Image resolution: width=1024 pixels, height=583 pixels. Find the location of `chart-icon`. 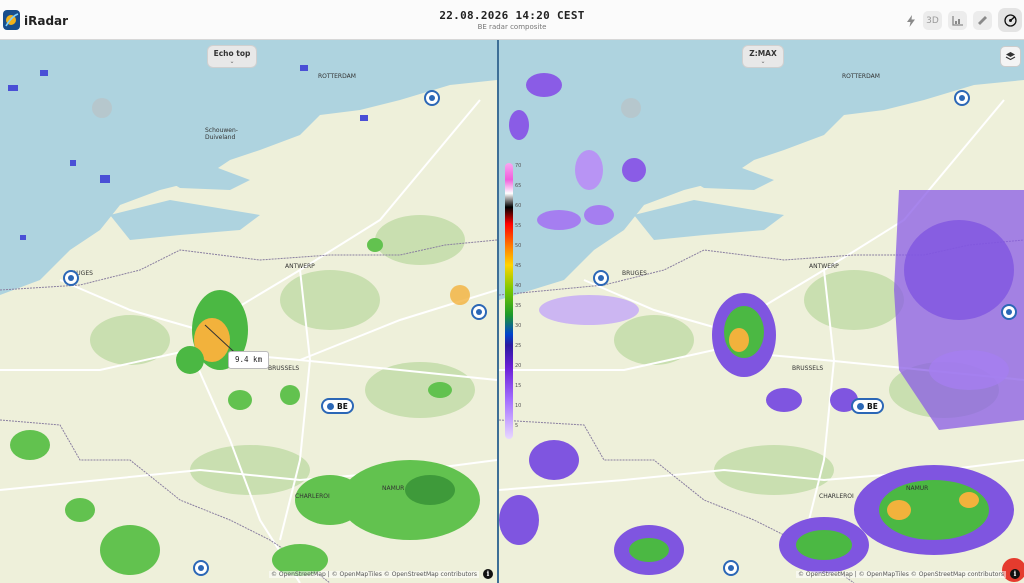

chart-icon is located at coordinates (957, 20).